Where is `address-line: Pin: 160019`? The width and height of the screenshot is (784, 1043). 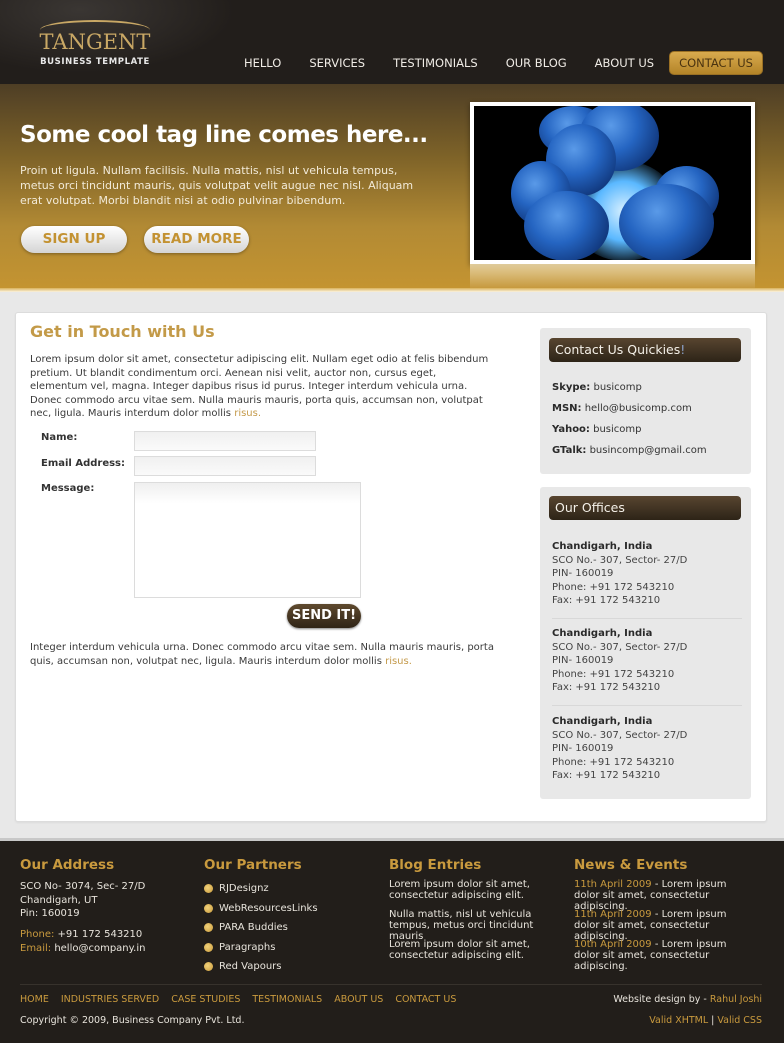 address-line: Pin: 160019 is located at coordinates (50, 913).